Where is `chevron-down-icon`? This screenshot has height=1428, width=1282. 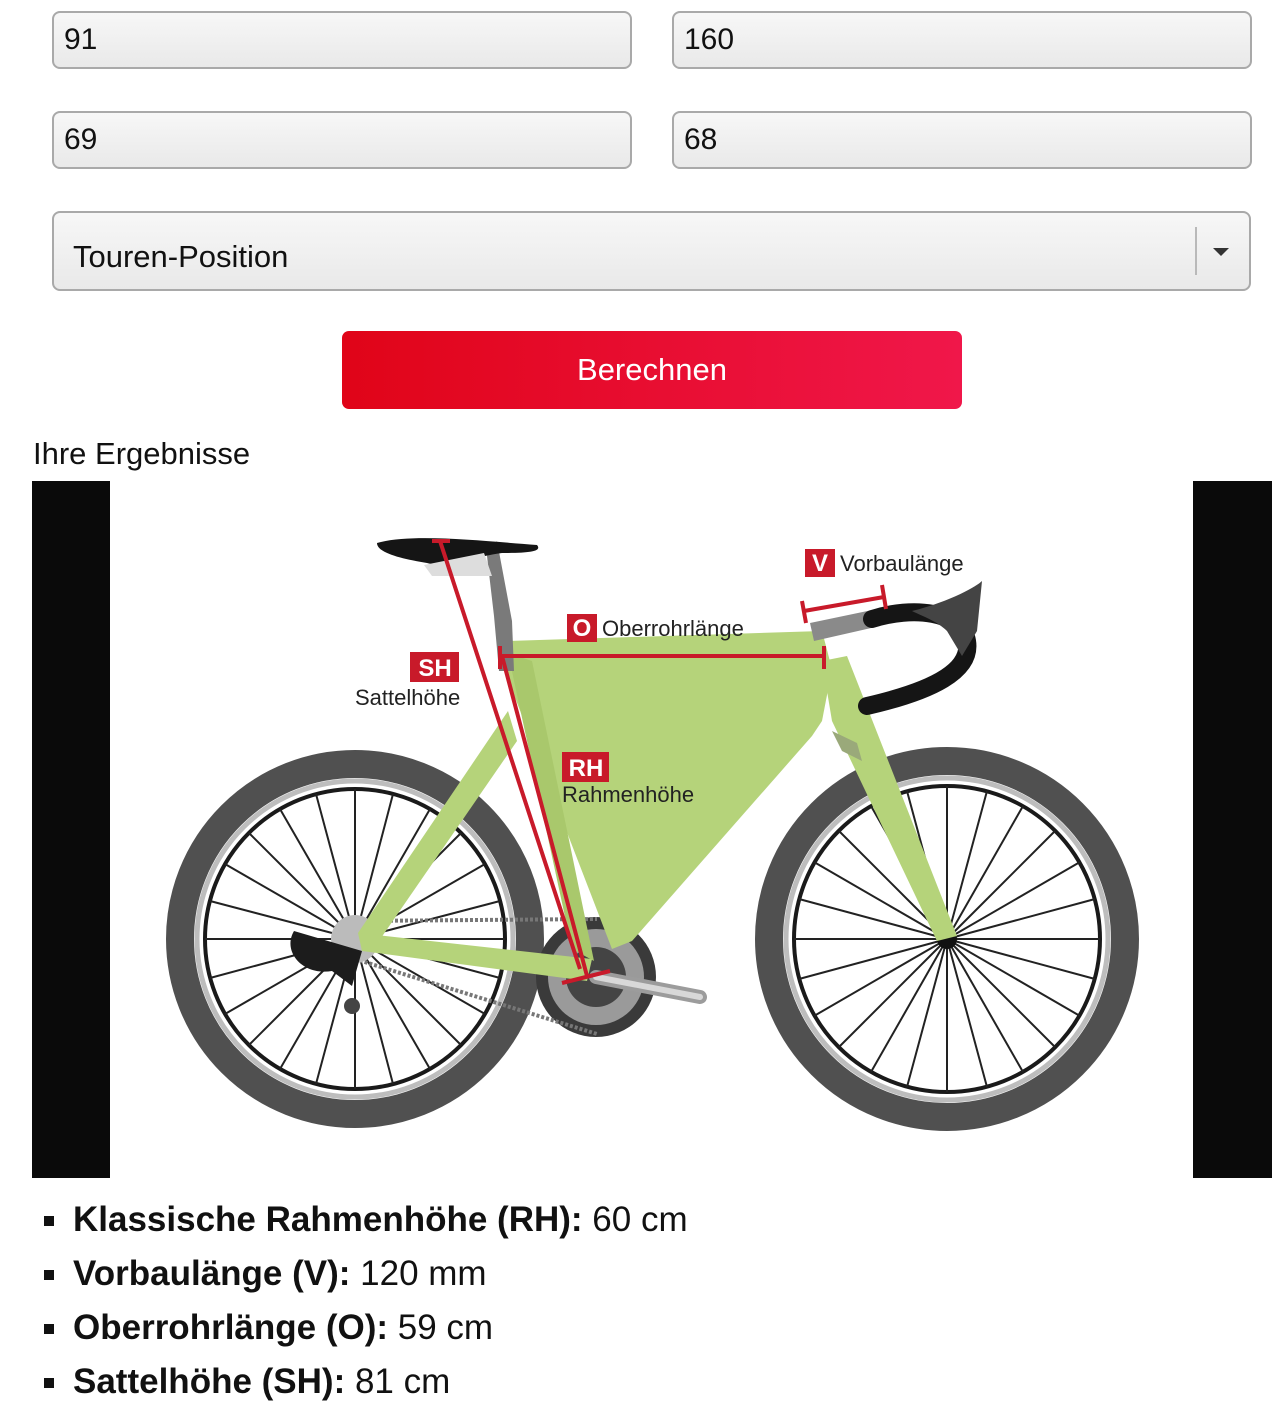 chevron-down-icon is located at coordinates (1221, 252).